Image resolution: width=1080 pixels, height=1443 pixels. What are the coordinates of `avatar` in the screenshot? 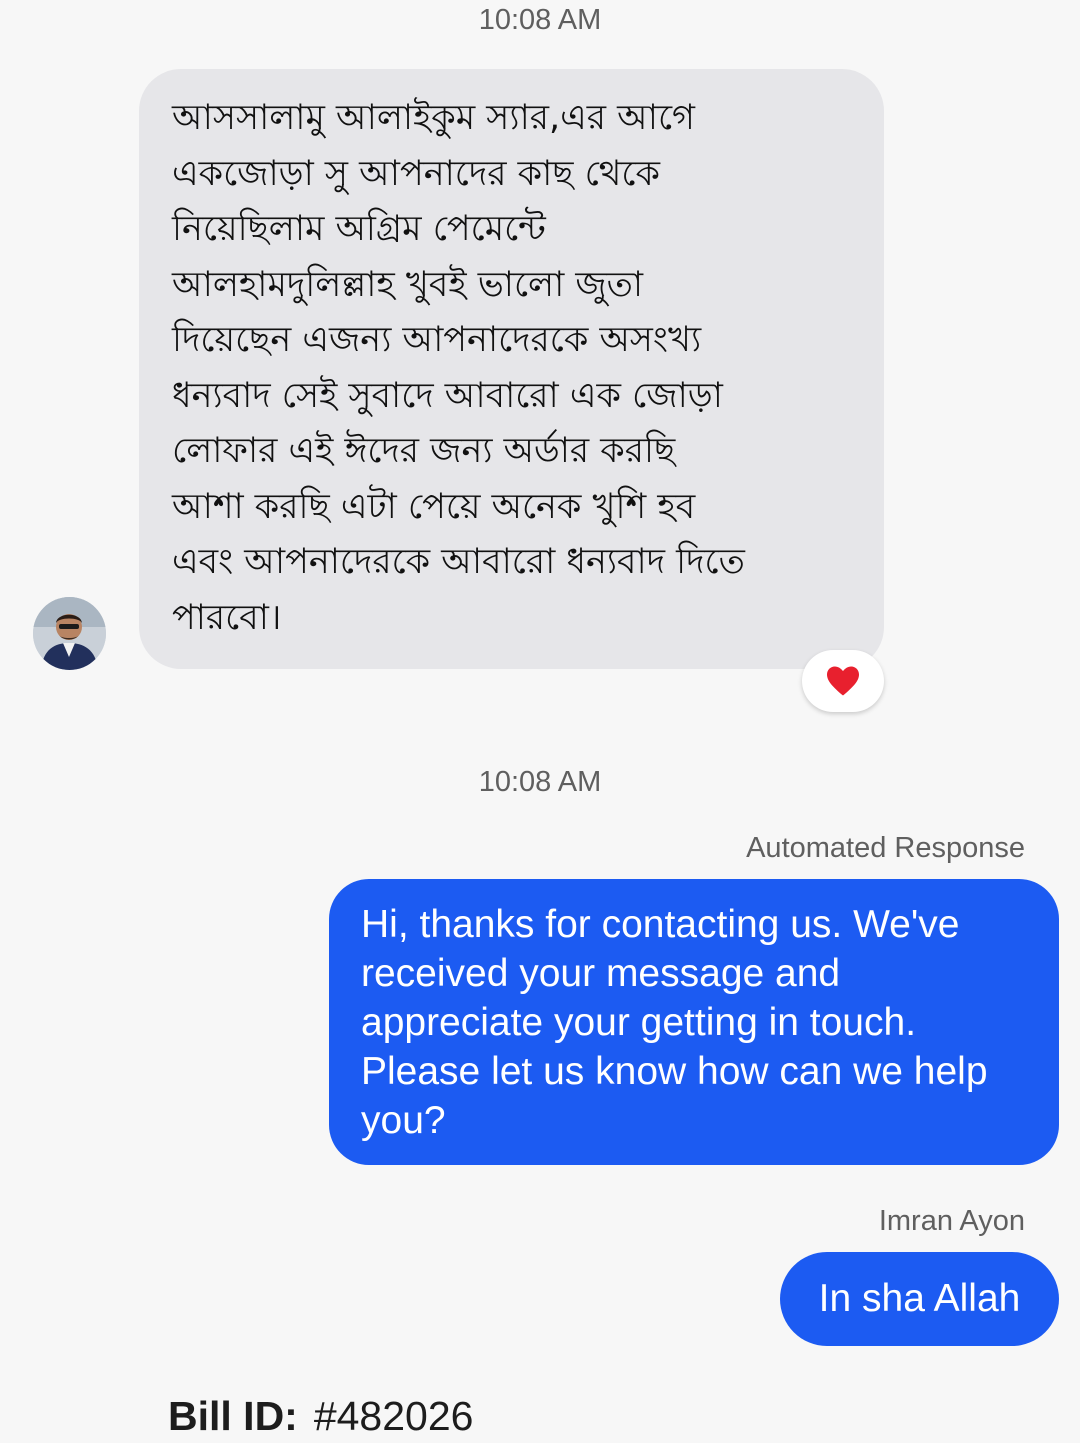 It's located at (69, 633).